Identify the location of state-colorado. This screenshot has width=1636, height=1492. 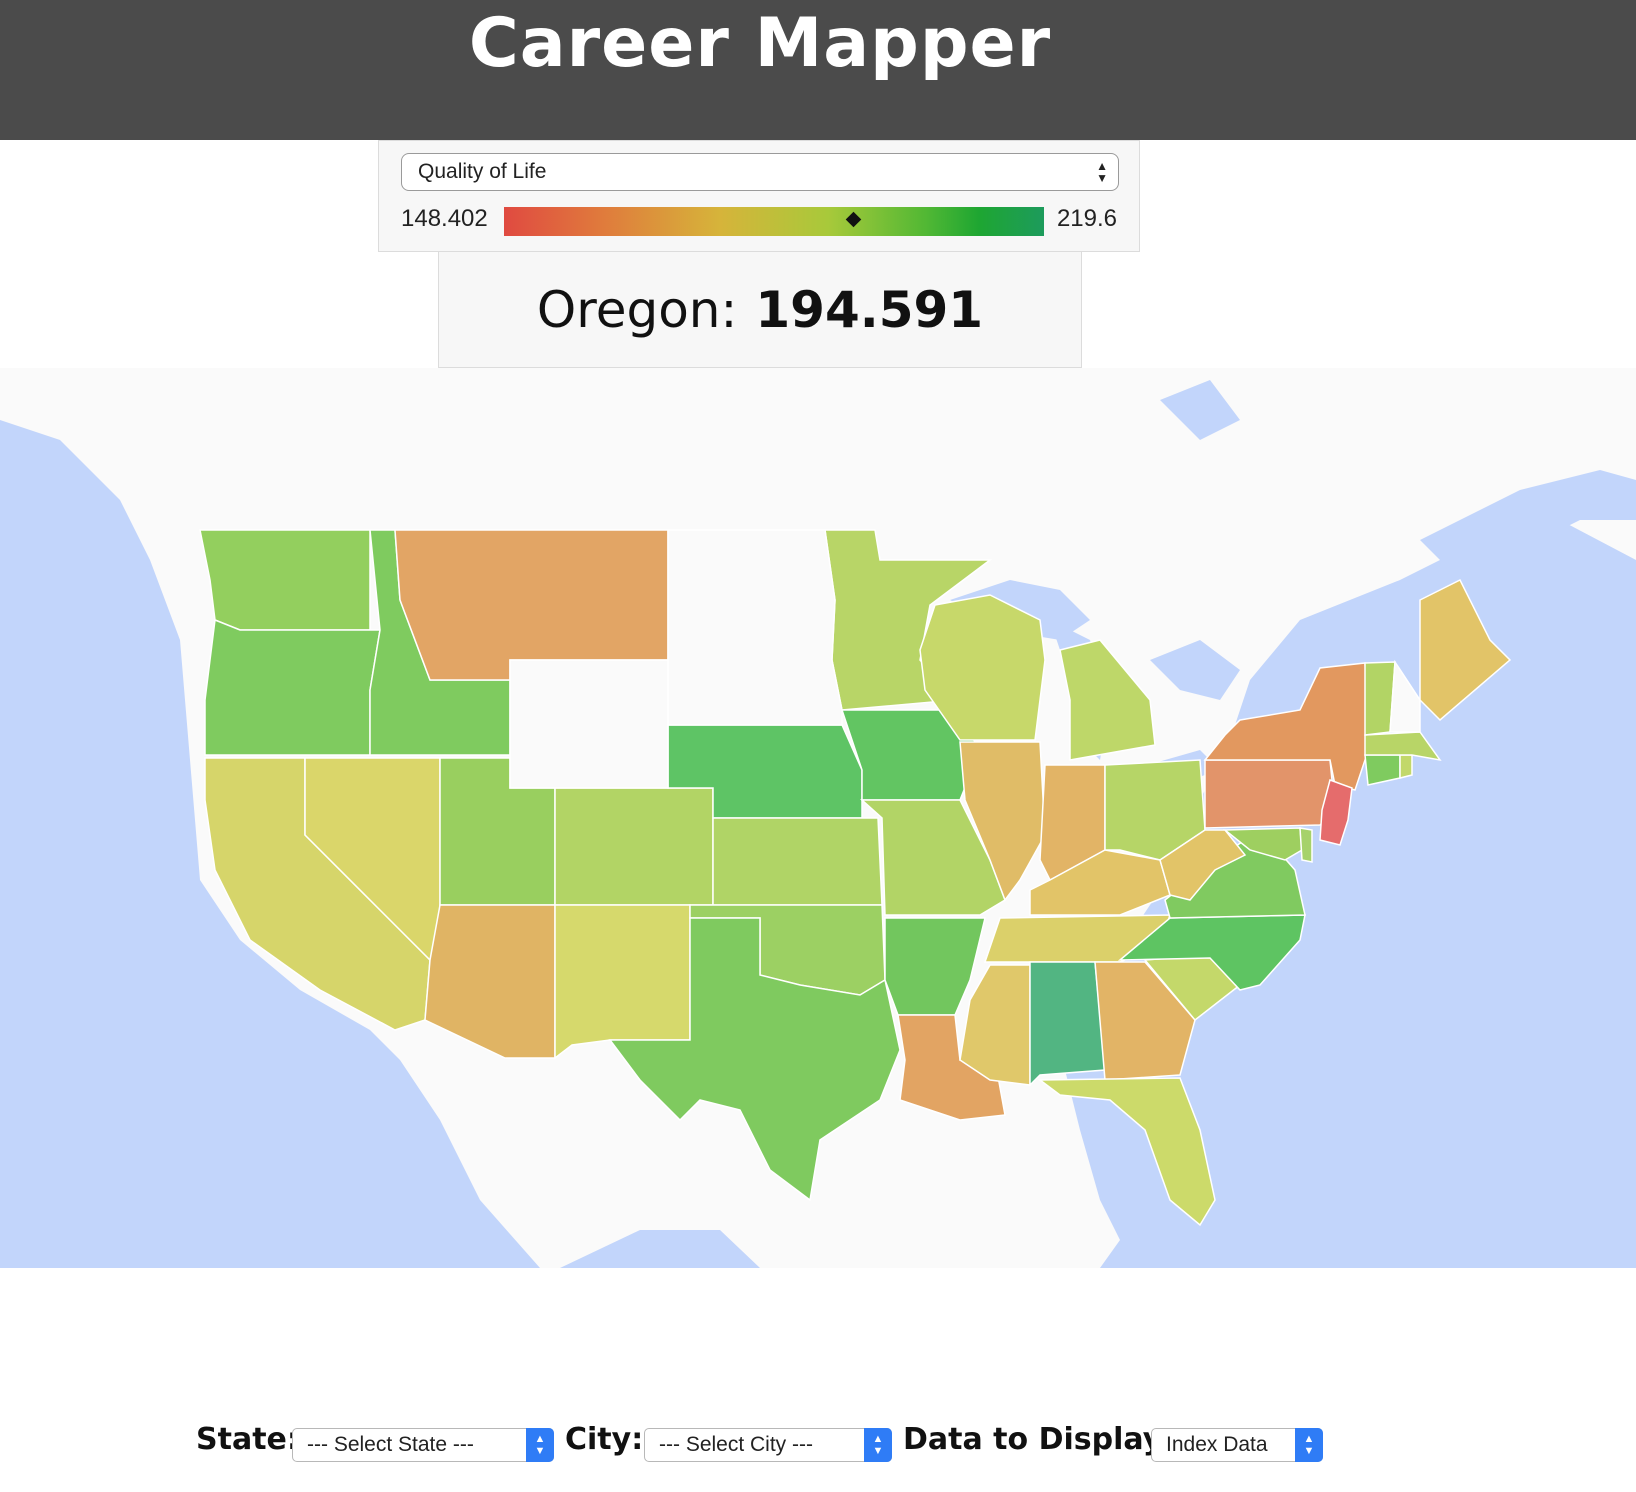
(634, 846).